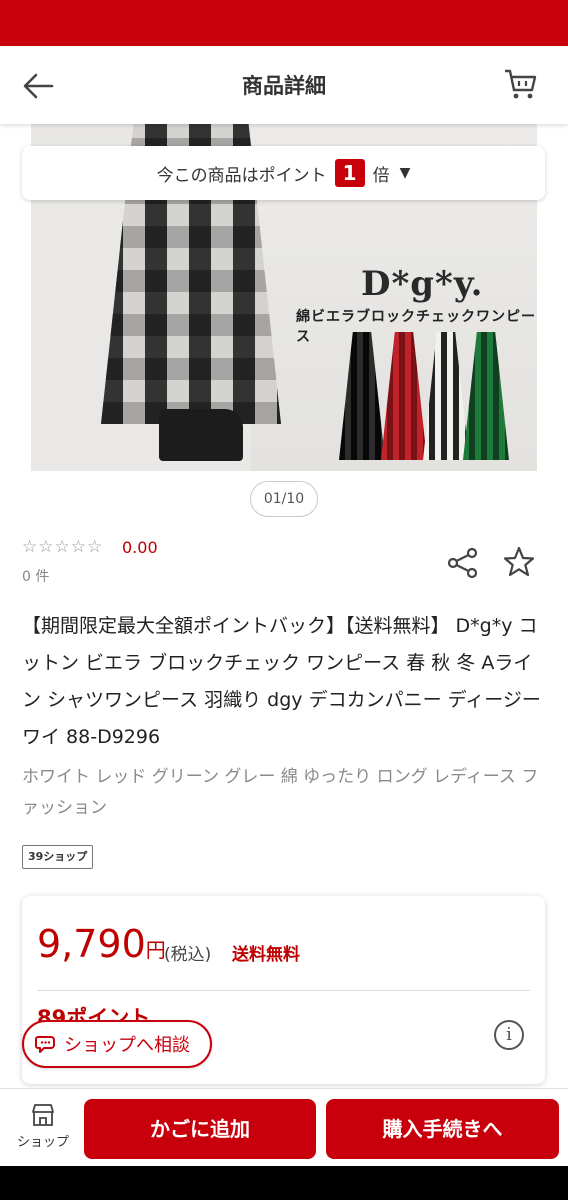 This screenshot has height=1200, width=568. Describe the element at coordinates (349, 173) in the screenshot. I see `points-multiplier-badge: 1` at that location.